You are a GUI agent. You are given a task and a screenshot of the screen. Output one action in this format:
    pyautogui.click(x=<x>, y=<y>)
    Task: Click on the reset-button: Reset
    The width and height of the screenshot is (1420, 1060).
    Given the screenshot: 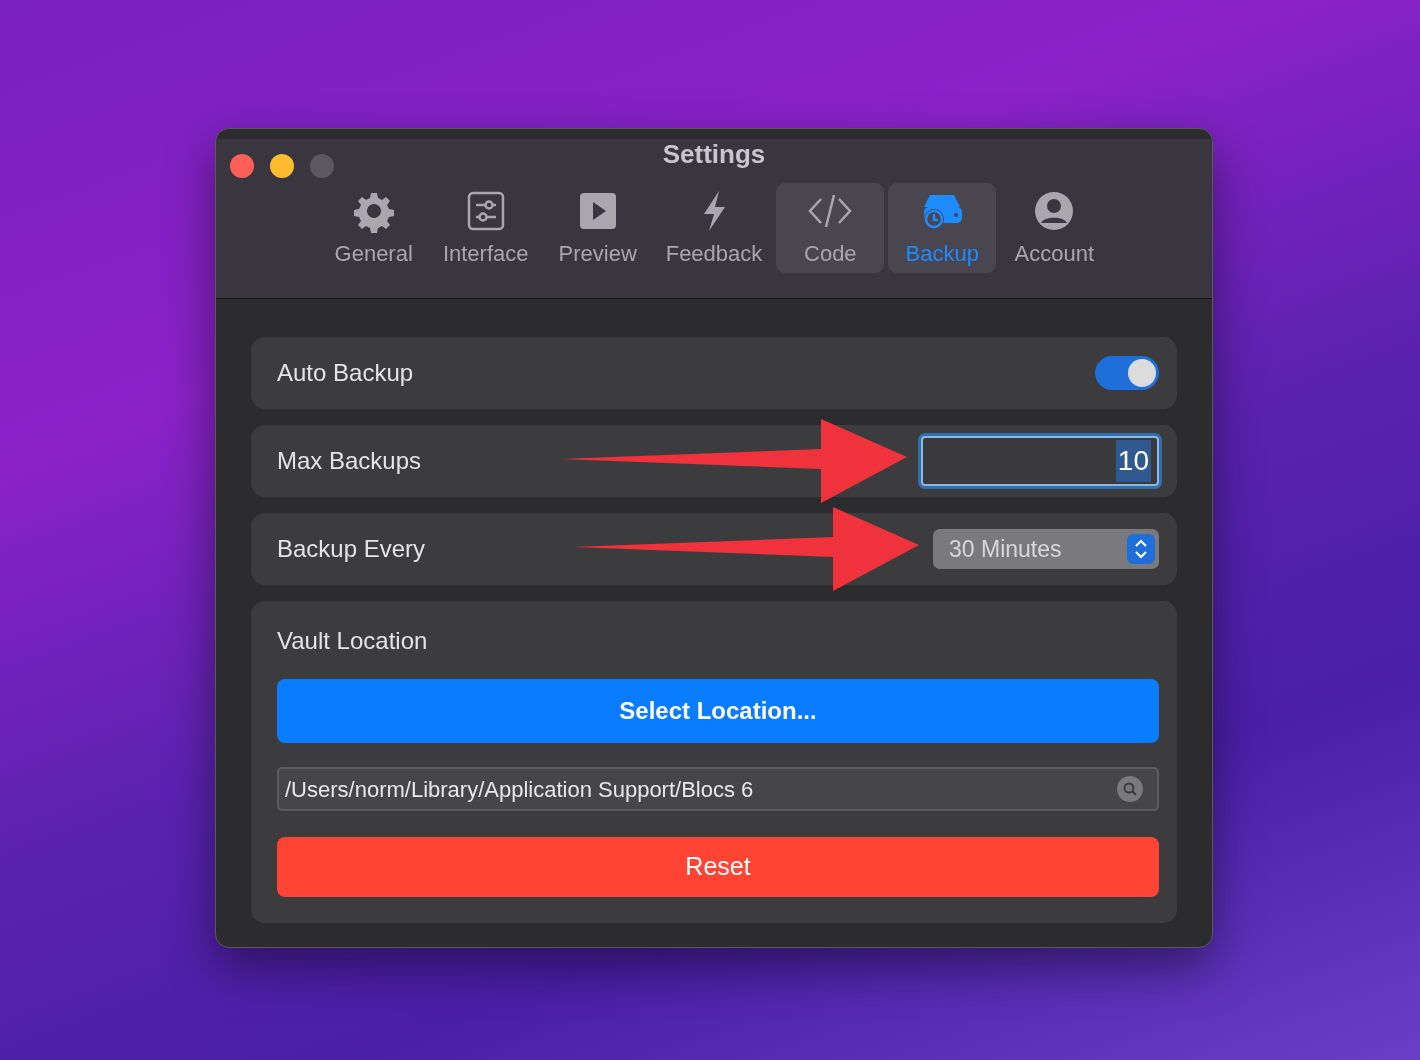 What is the action you would take?
    pyautogui.click(x=718, y=867)
    